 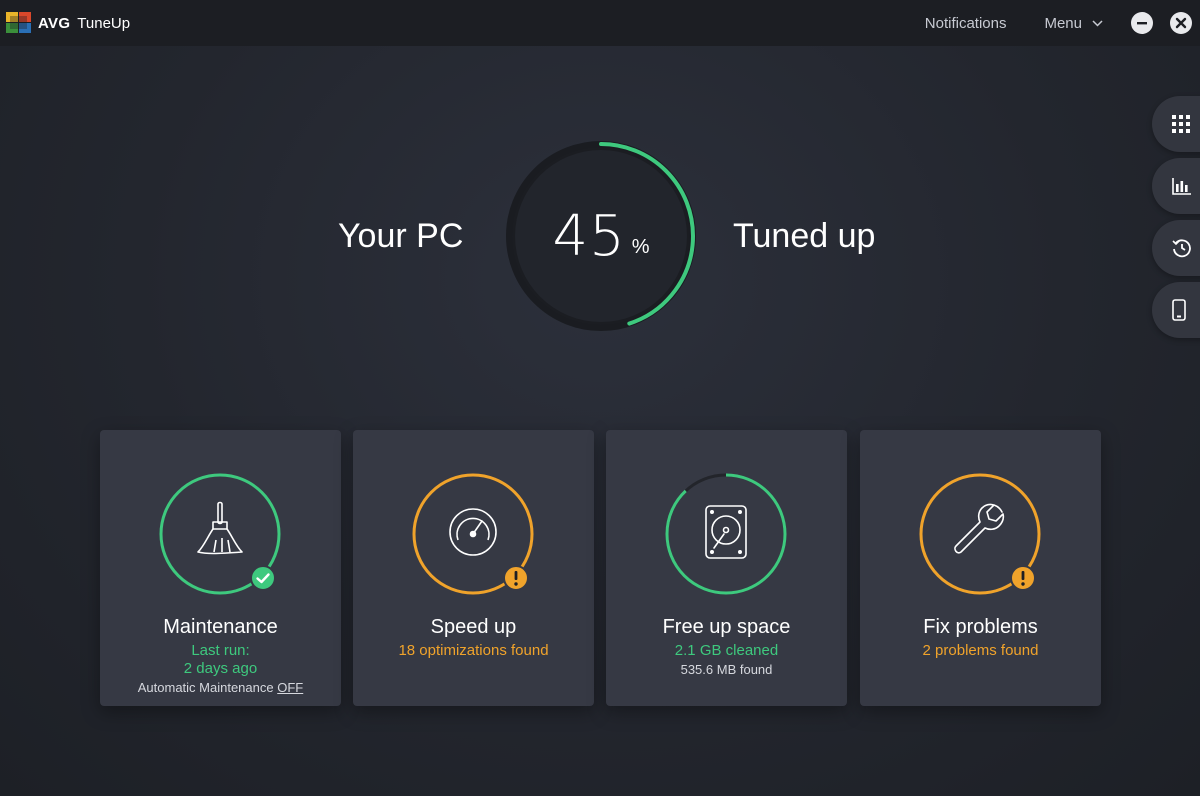 What do you see at coordinates (726, 650) in the screenshot?
I see `space-cleaned-status: 2.1 GB cleaned` at bounding box center [726, 650].